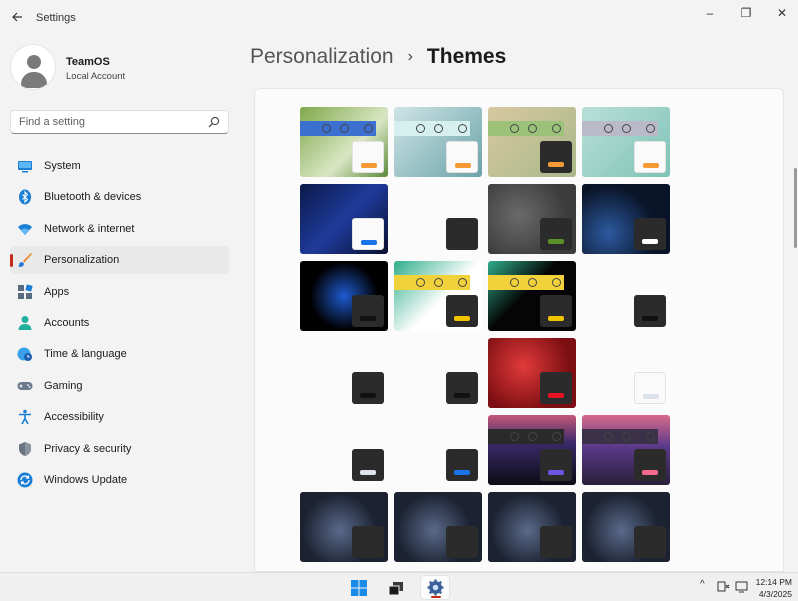 The image size is (798, 601). What do you see at coordinates (723, 587) in the screenshot?
I see `network-status-icon` at bounding box center [723, 587].